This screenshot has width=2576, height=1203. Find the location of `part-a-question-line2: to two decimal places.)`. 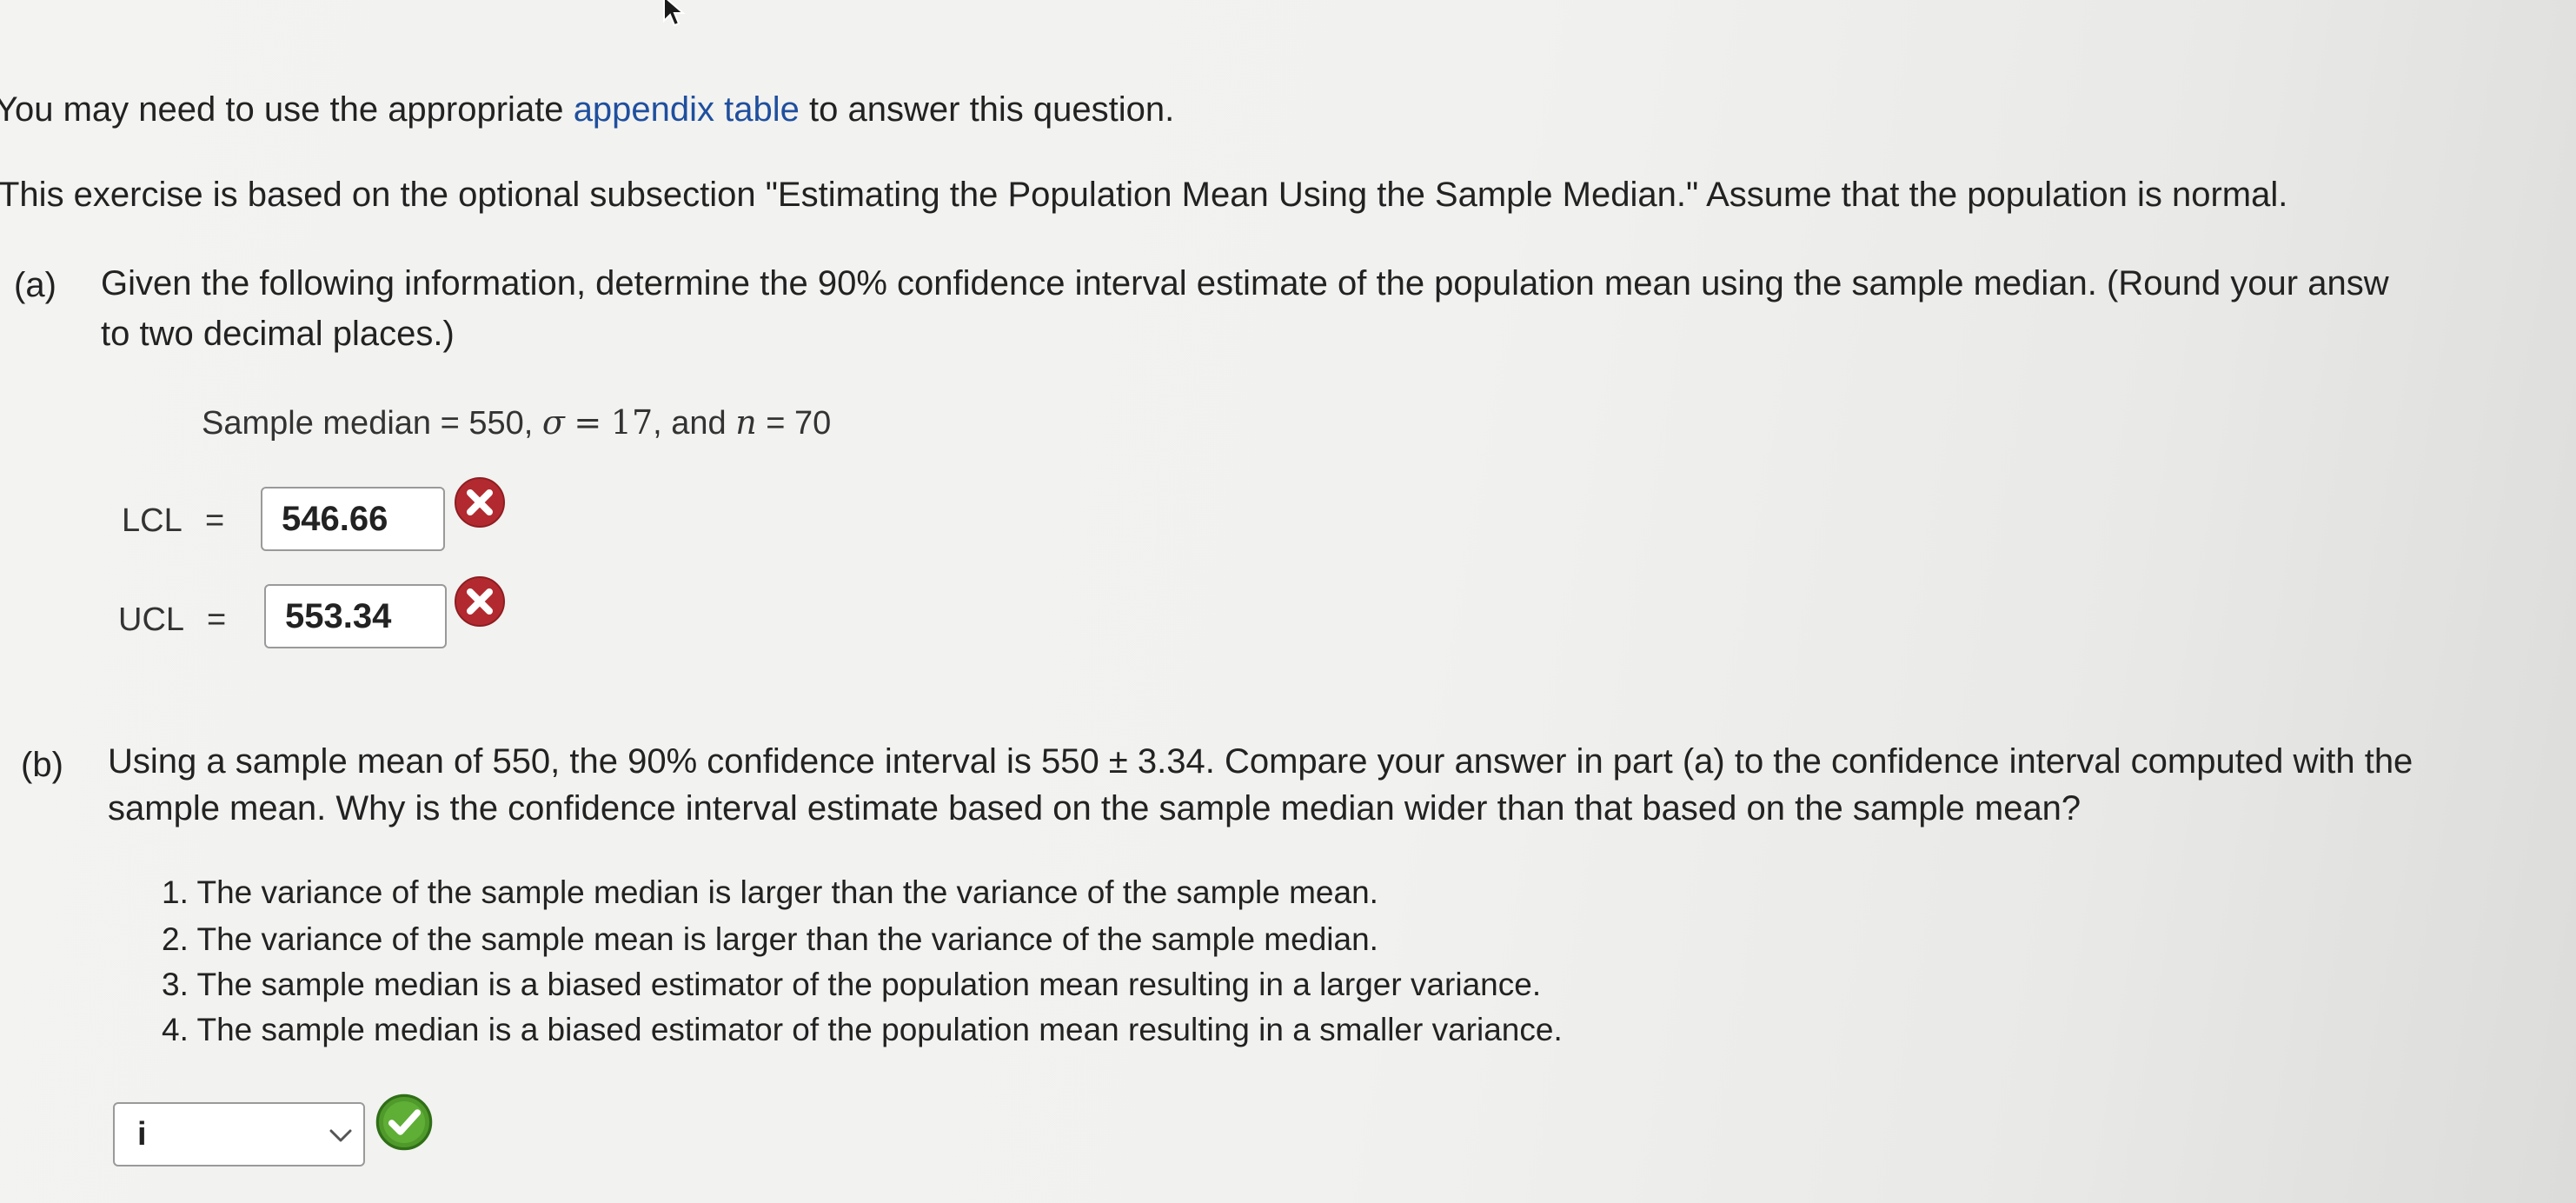

part-a-question-line2: to two decimal places.) is located at coordinates (278, 334).